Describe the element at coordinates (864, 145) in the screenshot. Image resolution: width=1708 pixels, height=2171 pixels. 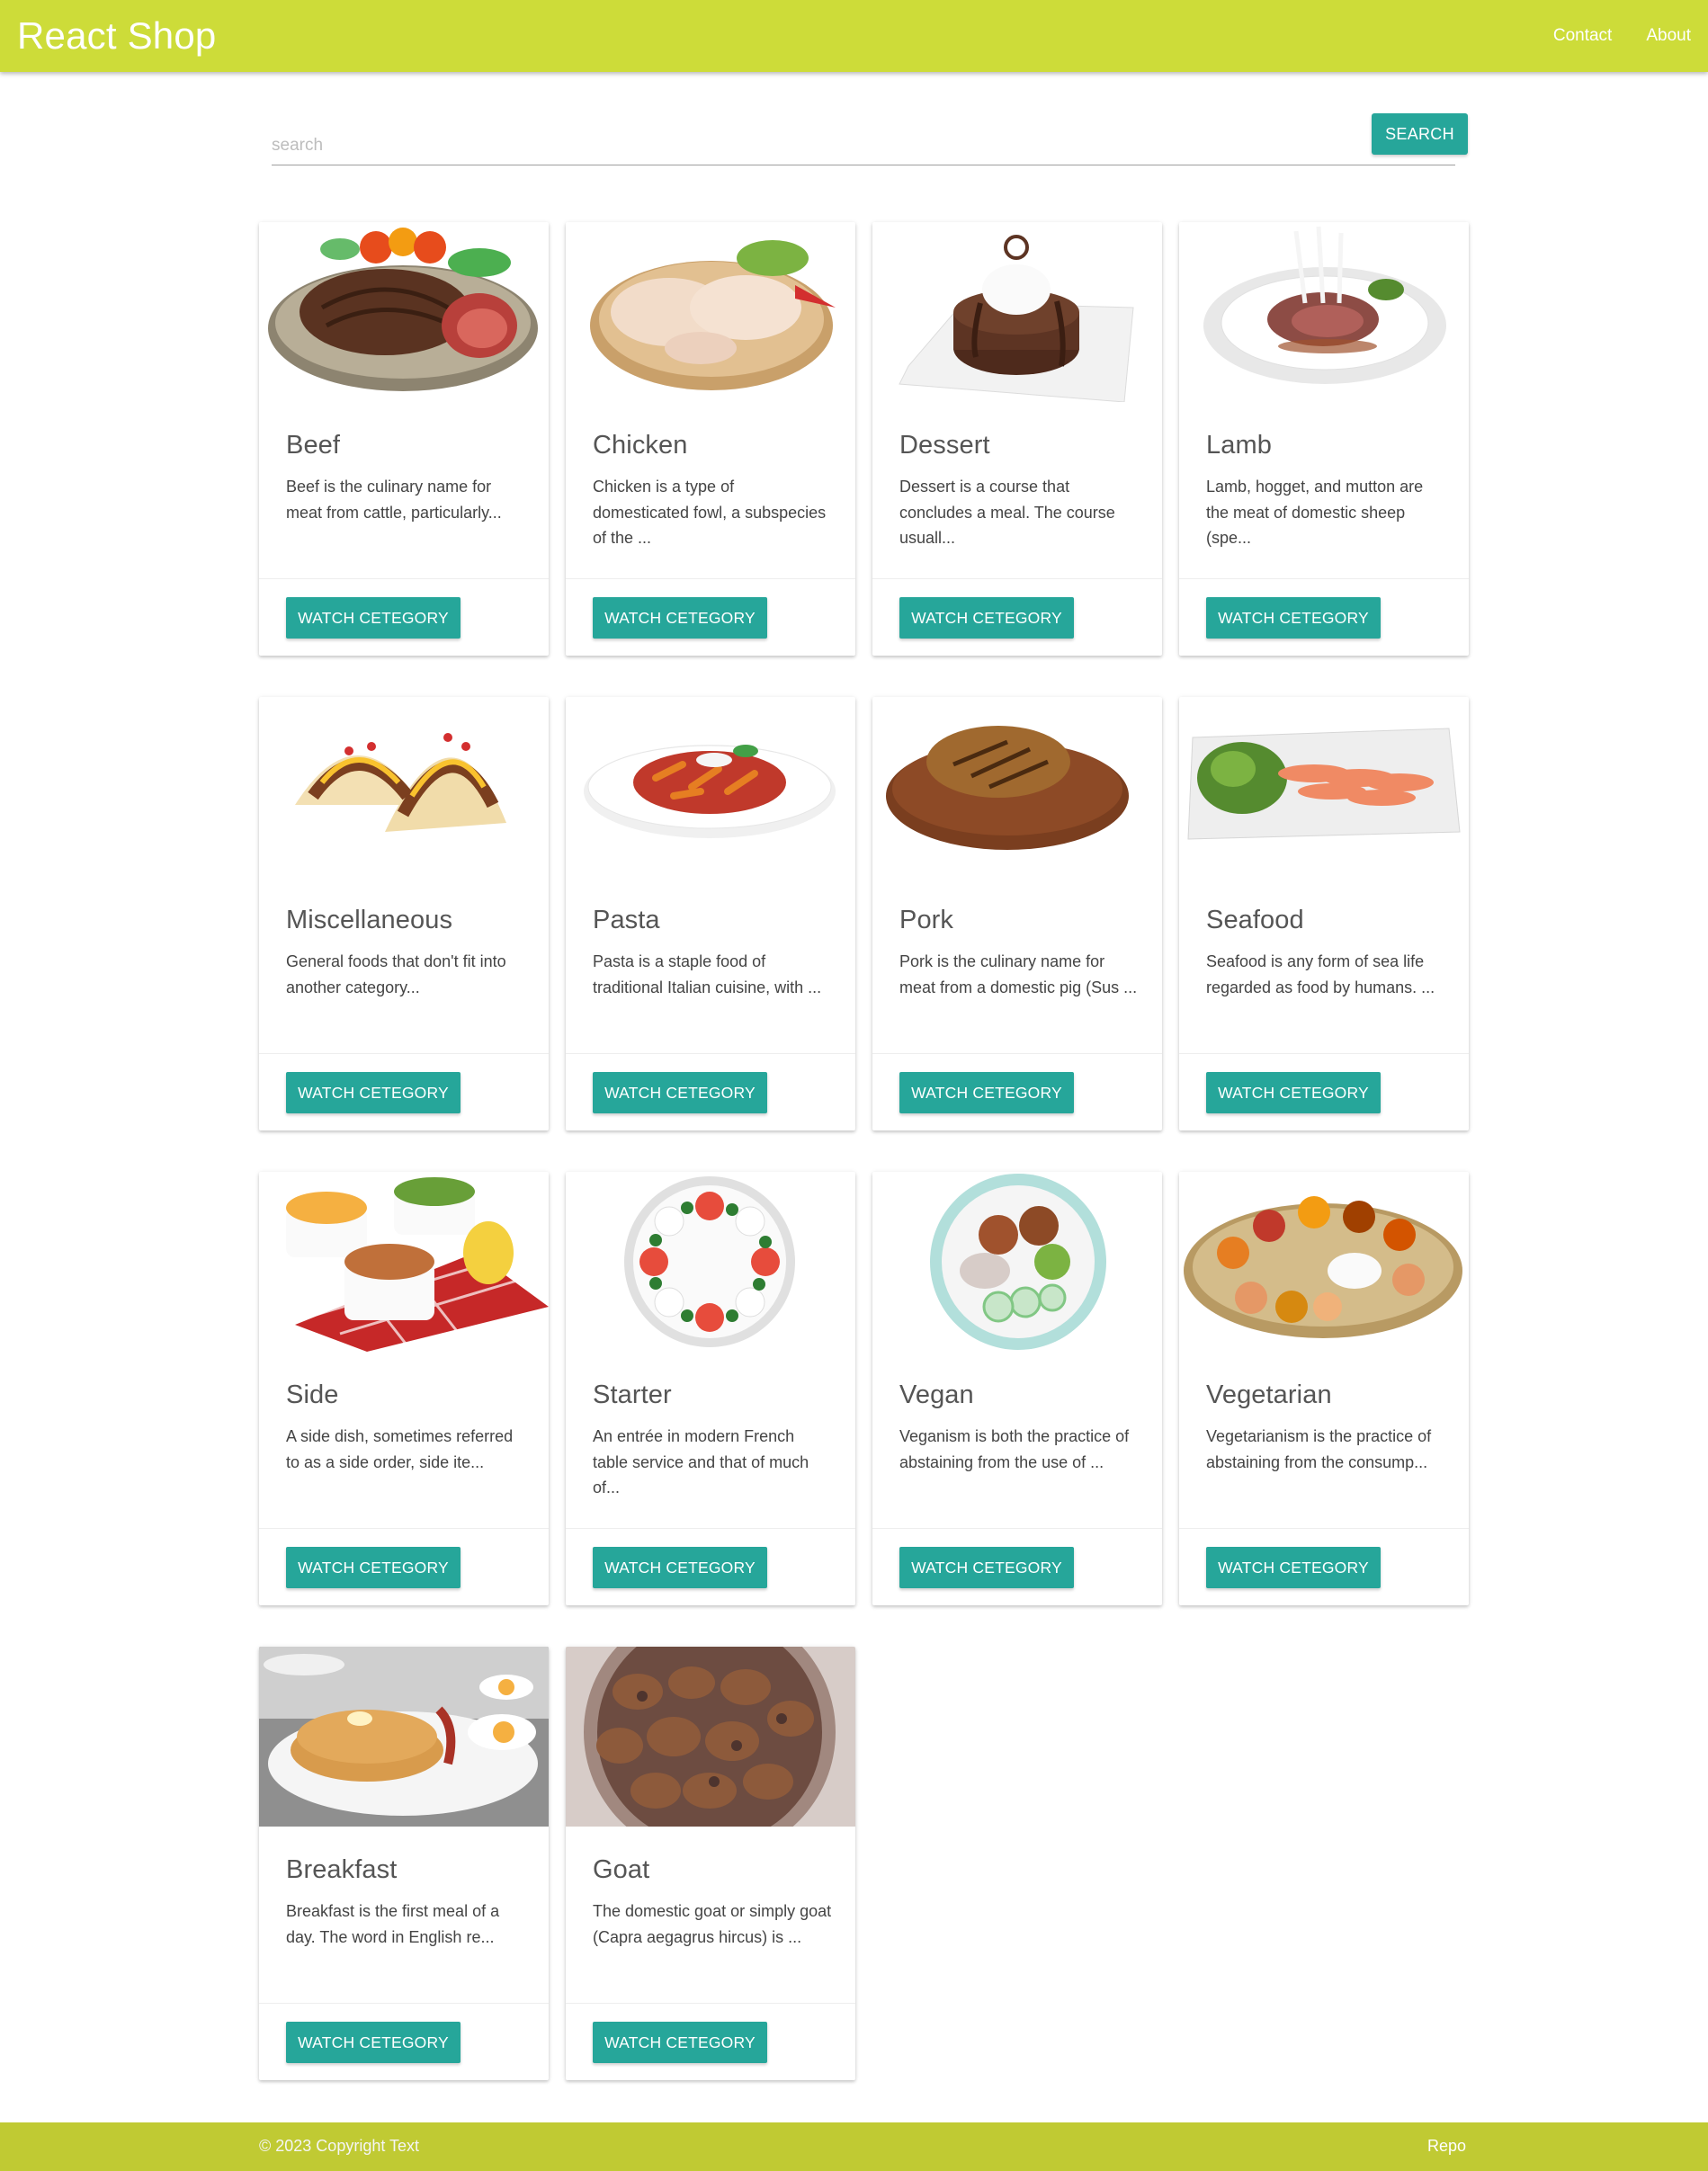
I see `search-input` at that location.